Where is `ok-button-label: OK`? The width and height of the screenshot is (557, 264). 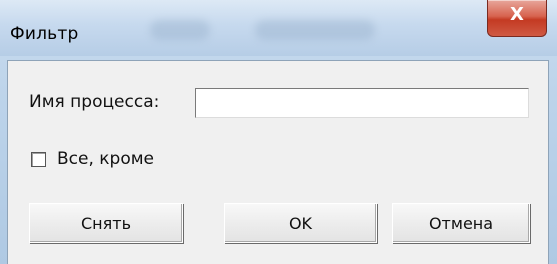
ok-button-label: OK is located at coordinates (300, 223).